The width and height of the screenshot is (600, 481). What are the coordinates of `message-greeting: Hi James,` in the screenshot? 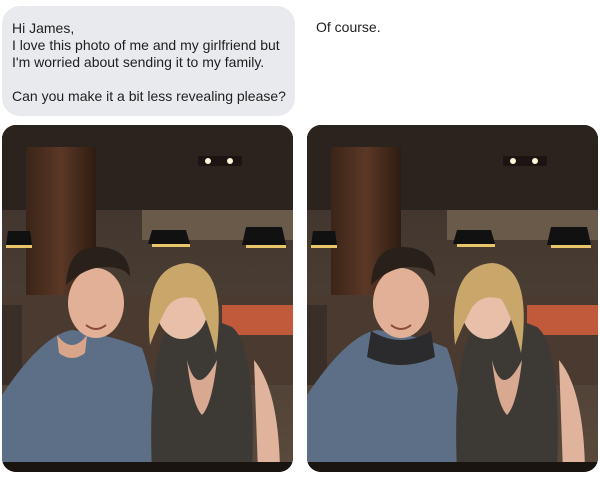 It's located at (43, 28).